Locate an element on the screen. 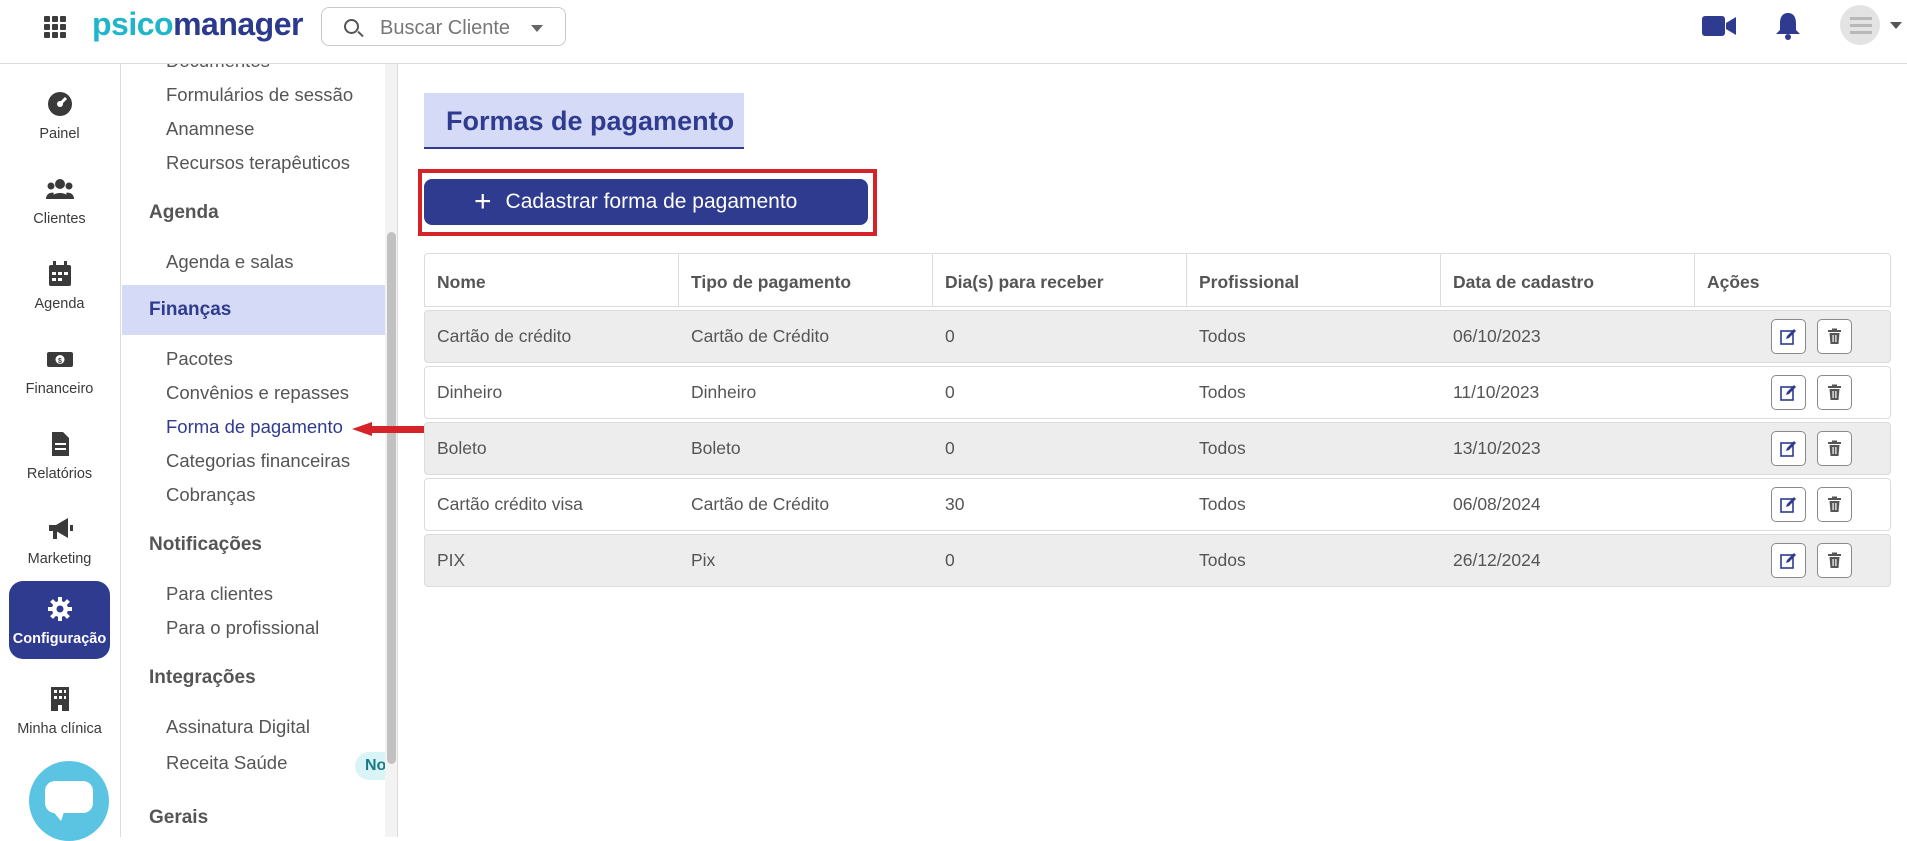  cell-data: 06/08/2024 is located at coordinates (1497, 504).